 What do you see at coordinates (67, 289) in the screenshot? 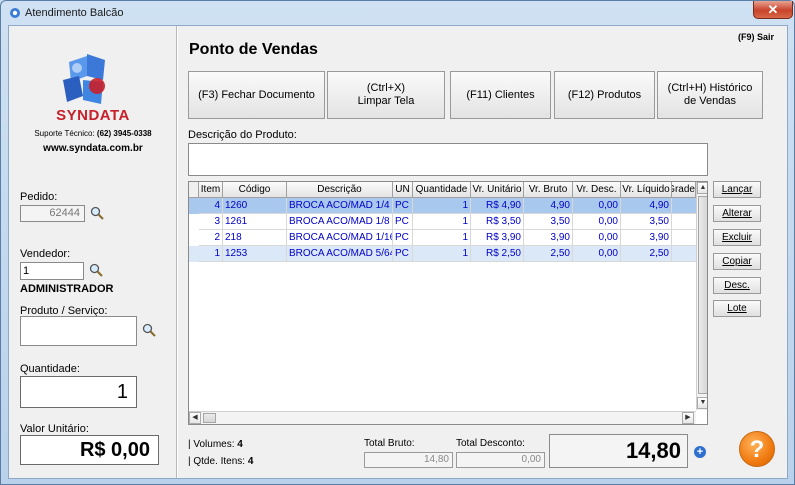
I see `vendedor-name: ADMINISTRADOR` at bounding box center [67, 289].